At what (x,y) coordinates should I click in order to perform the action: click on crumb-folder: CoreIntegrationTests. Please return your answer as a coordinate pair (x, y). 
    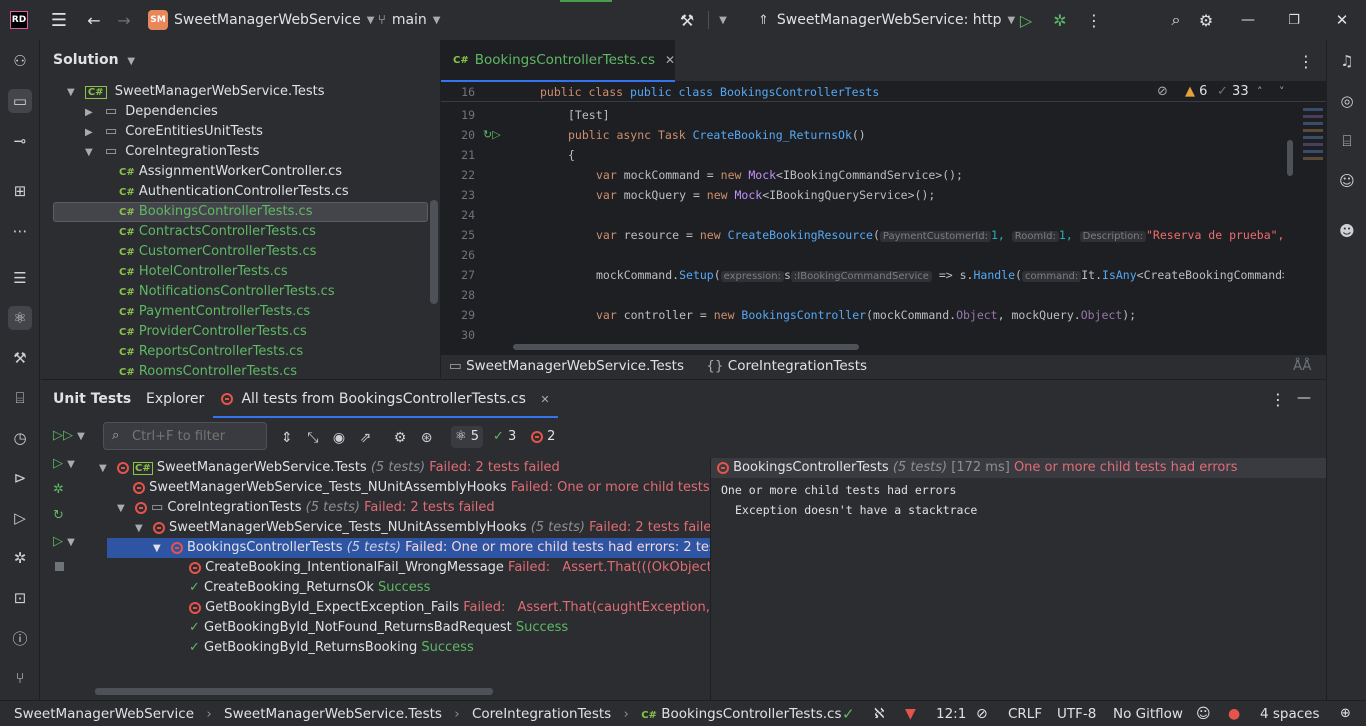
    Looking at the image, I should click on (541, 714).